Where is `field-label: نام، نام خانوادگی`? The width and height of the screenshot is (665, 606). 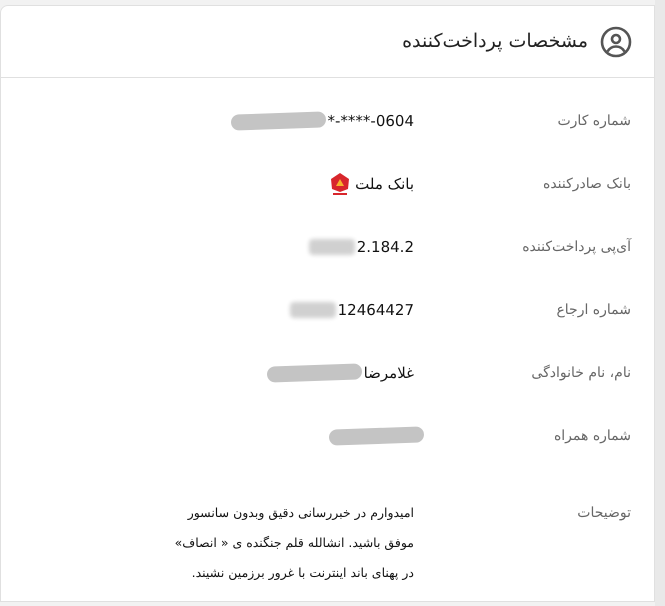
field-label: نام، نام خانوادگی is located at coordinates (580, 373).